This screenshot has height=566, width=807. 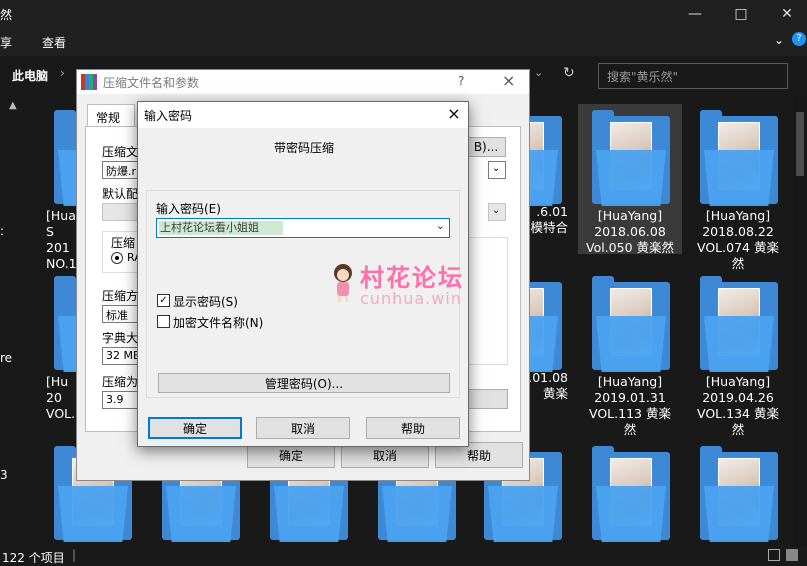 I want to click on nav-item-fragment: 3, so click(x=4, y=475).